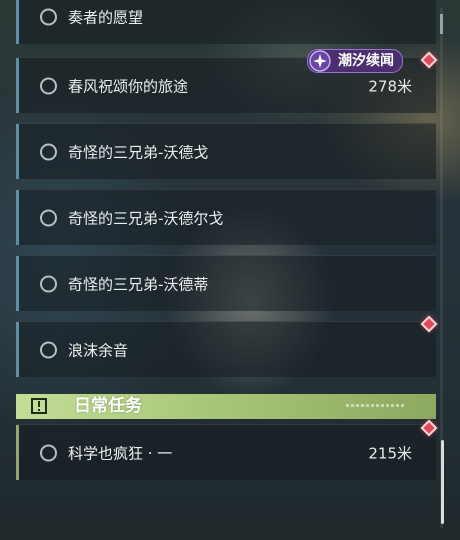  What do you see at coordinates (120, 453) in the screenshot?
I see `quest-title: 科学也疯狂 · 一` at bounding box center [120, 453].